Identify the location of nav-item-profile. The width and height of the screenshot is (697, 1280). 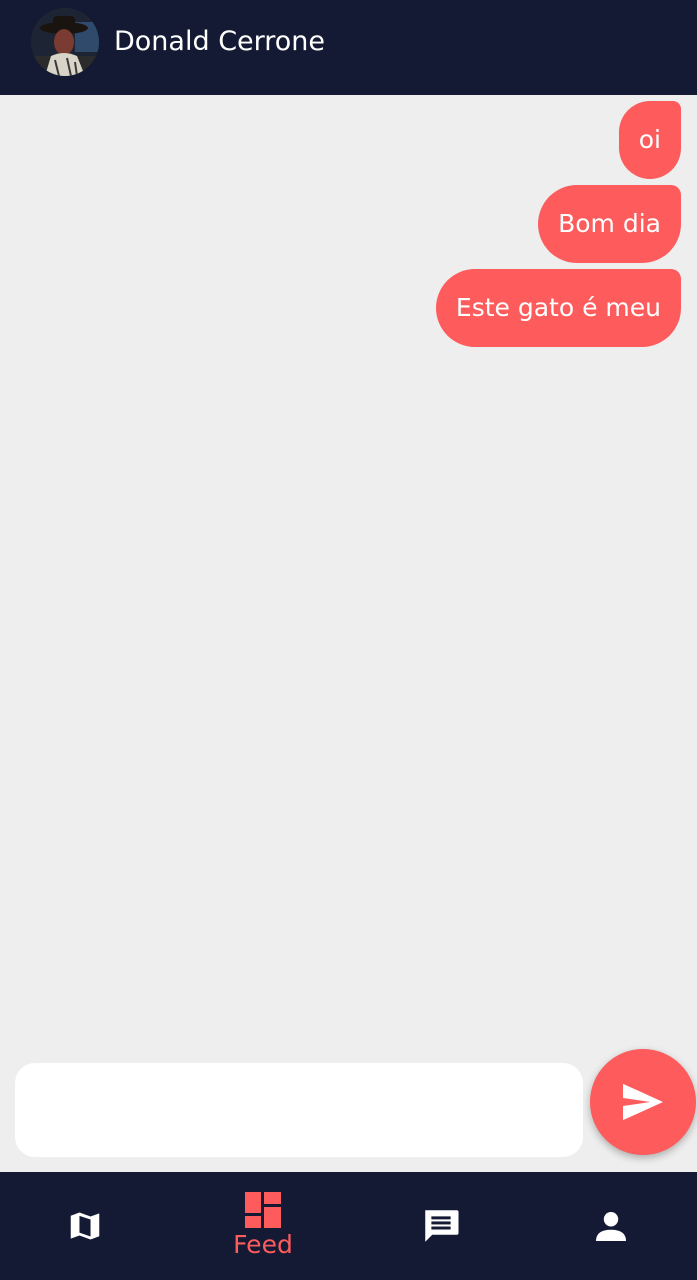
(611, 1226).